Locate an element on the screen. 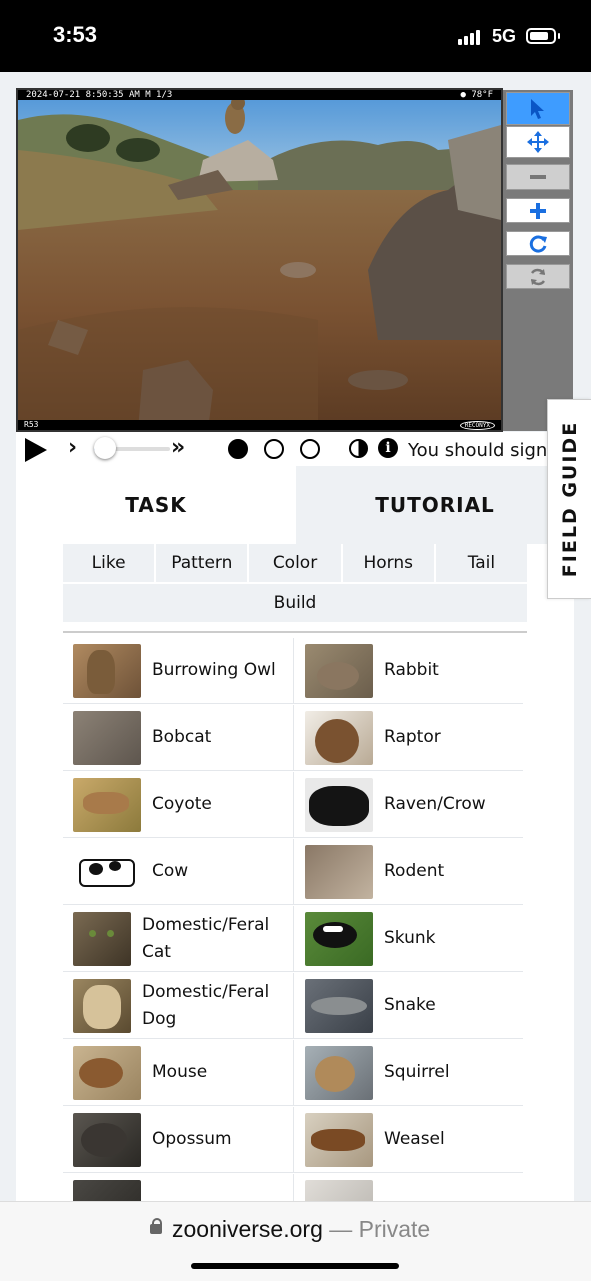 This screenshot has height=1281, width=591. tab-tutorial: TUTORIAL is located at coordinates (435, 505).